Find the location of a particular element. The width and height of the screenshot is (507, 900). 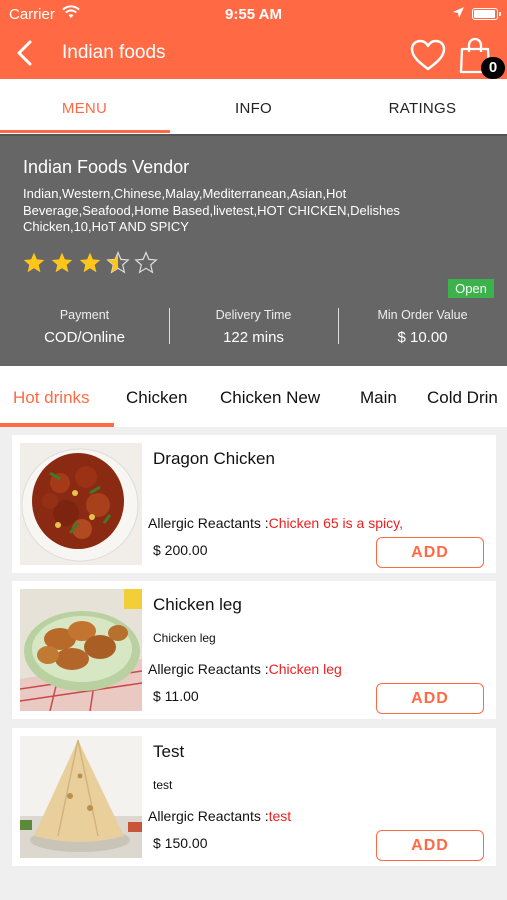

tab-menu: MENU is located at coordinates (84, 106).